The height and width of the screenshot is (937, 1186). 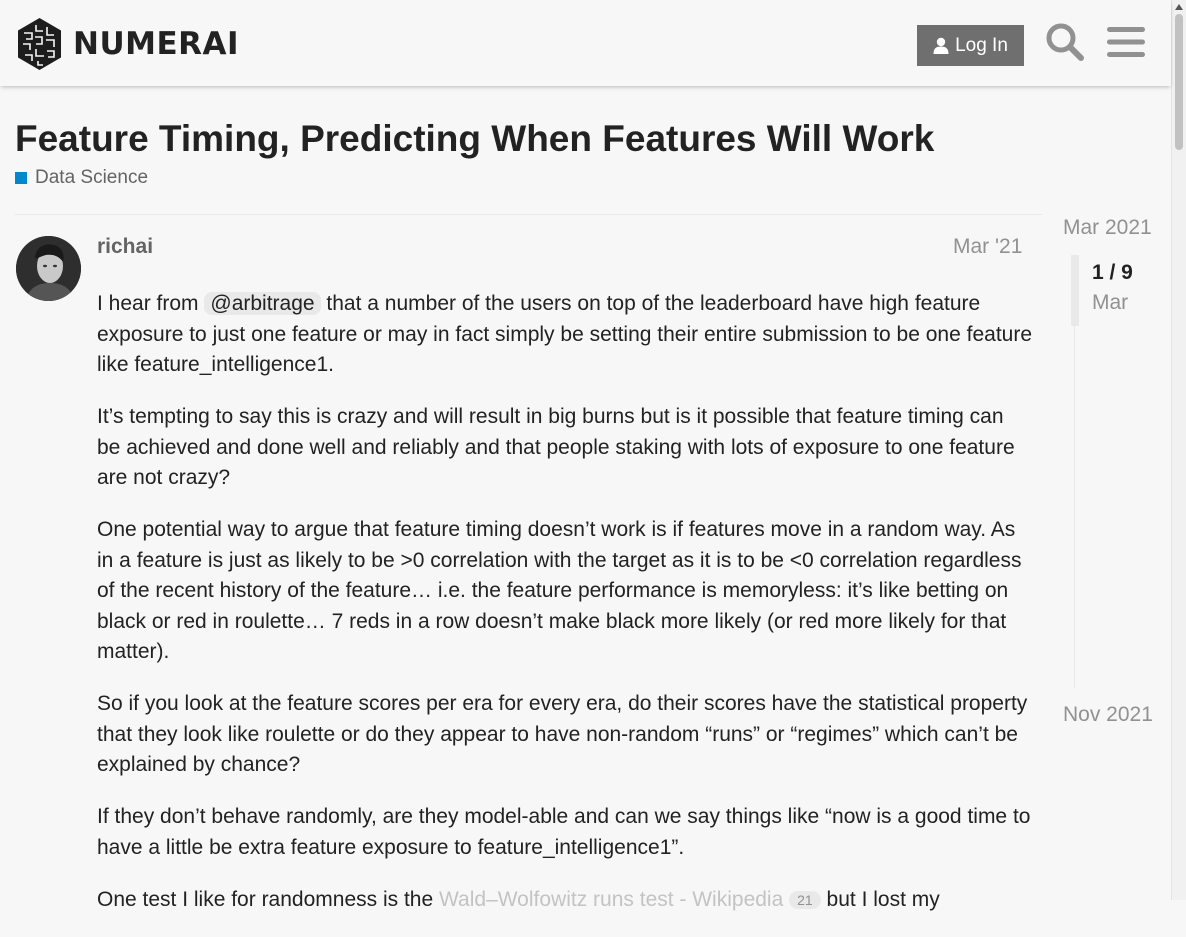 I want to click on post-date: Mar '21, so click(x=987, y=247).